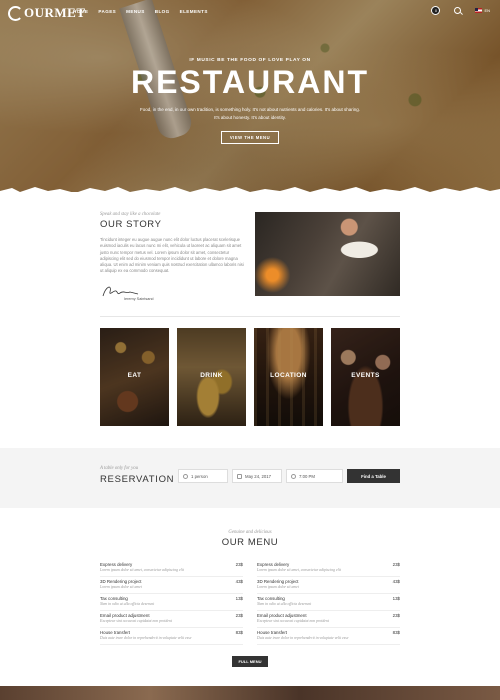  What do you see at coordinates (327, 254) in the screenshot?
I see `chef-photo` at bounding box center [327, 254].